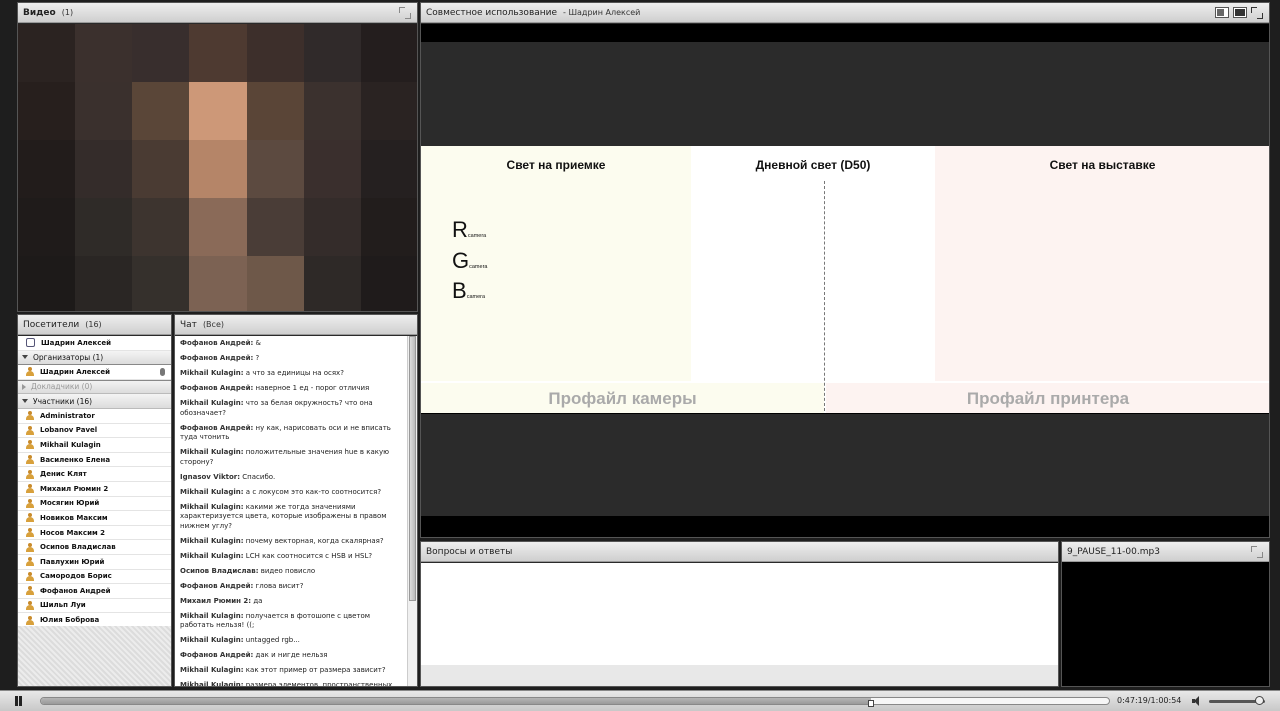 This screenshot has width=1280, height=711. Describe the element at coordinates (94, 606) in the screenshot. I see `participant-entry: Шильп Луи` at that location.